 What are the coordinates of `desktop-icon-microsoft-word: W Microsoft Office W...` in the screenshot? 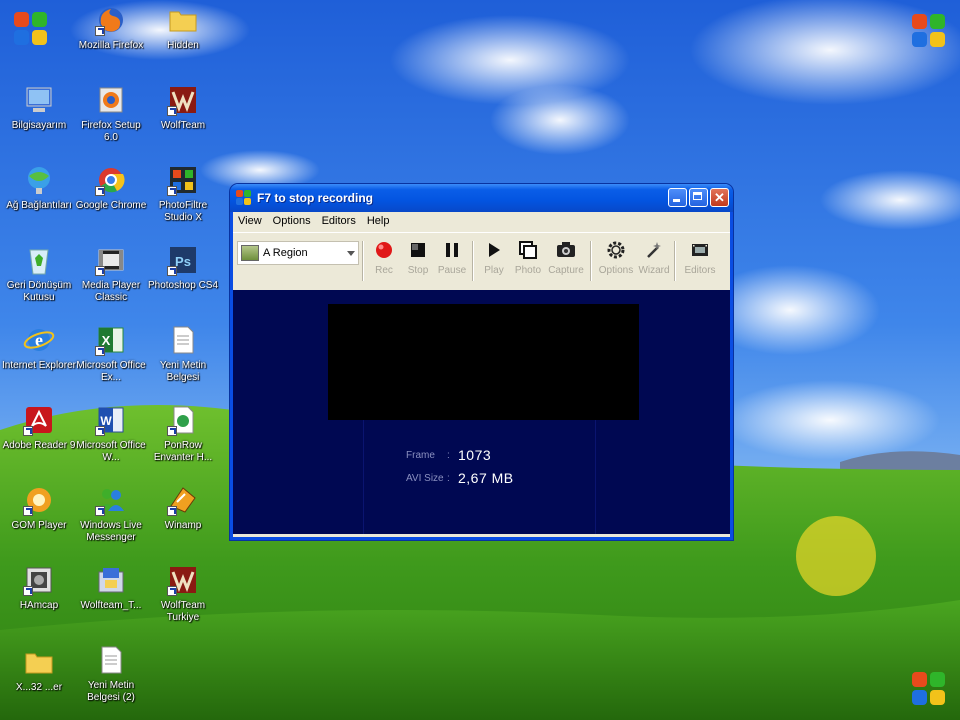 It's located at (111, 434).